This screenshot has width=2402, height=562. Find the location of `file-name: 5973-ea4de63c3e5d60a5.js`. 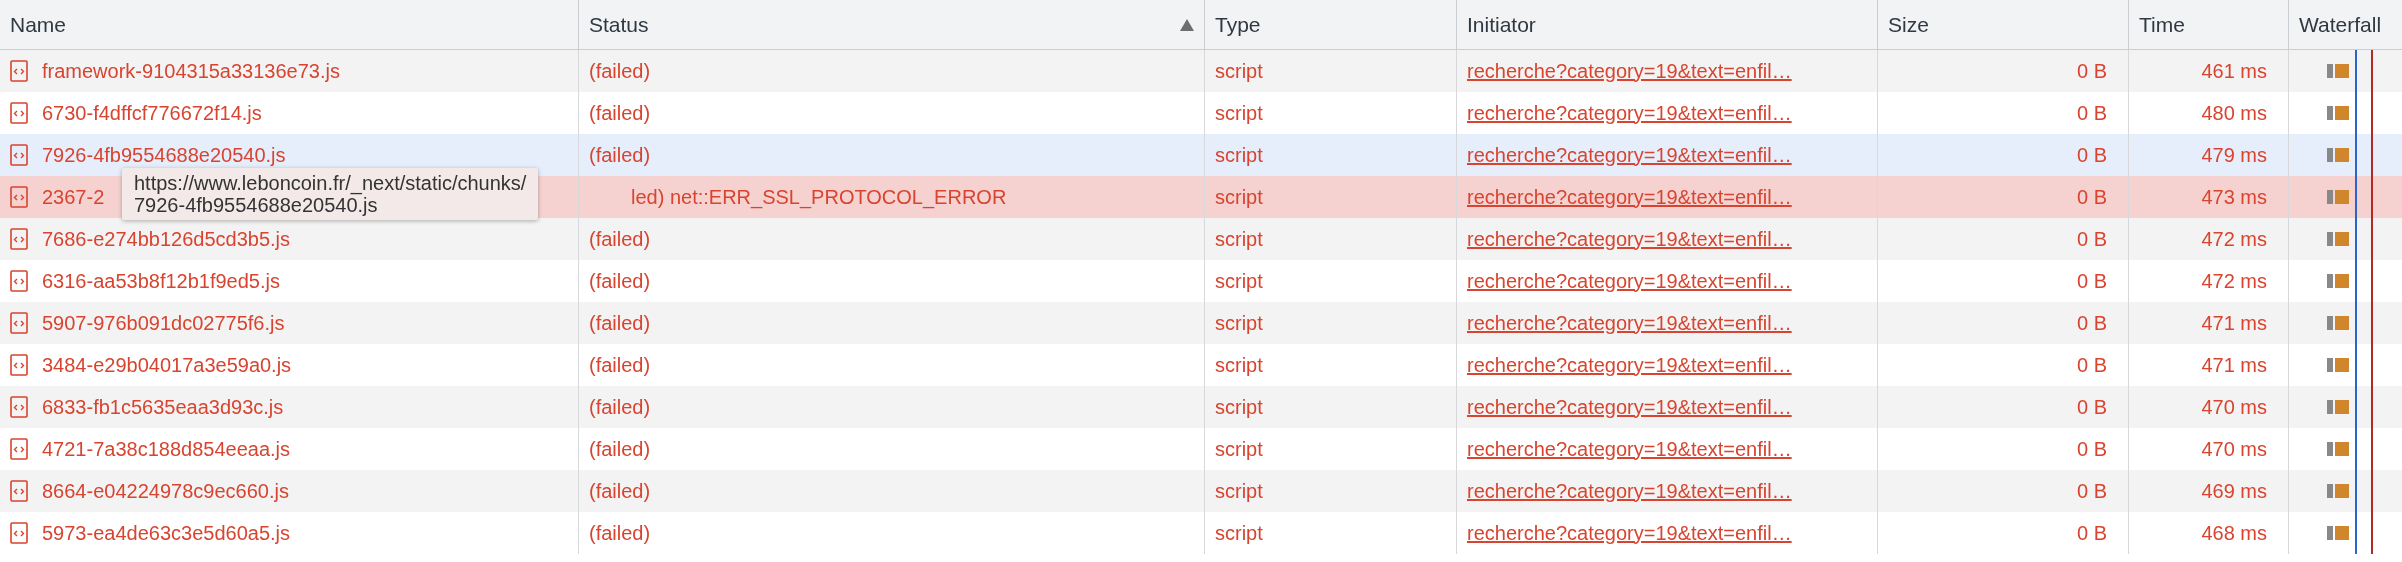

file-name: 5973-ea4de63c3e5d60a5.js is located at coordinates (166, 533).